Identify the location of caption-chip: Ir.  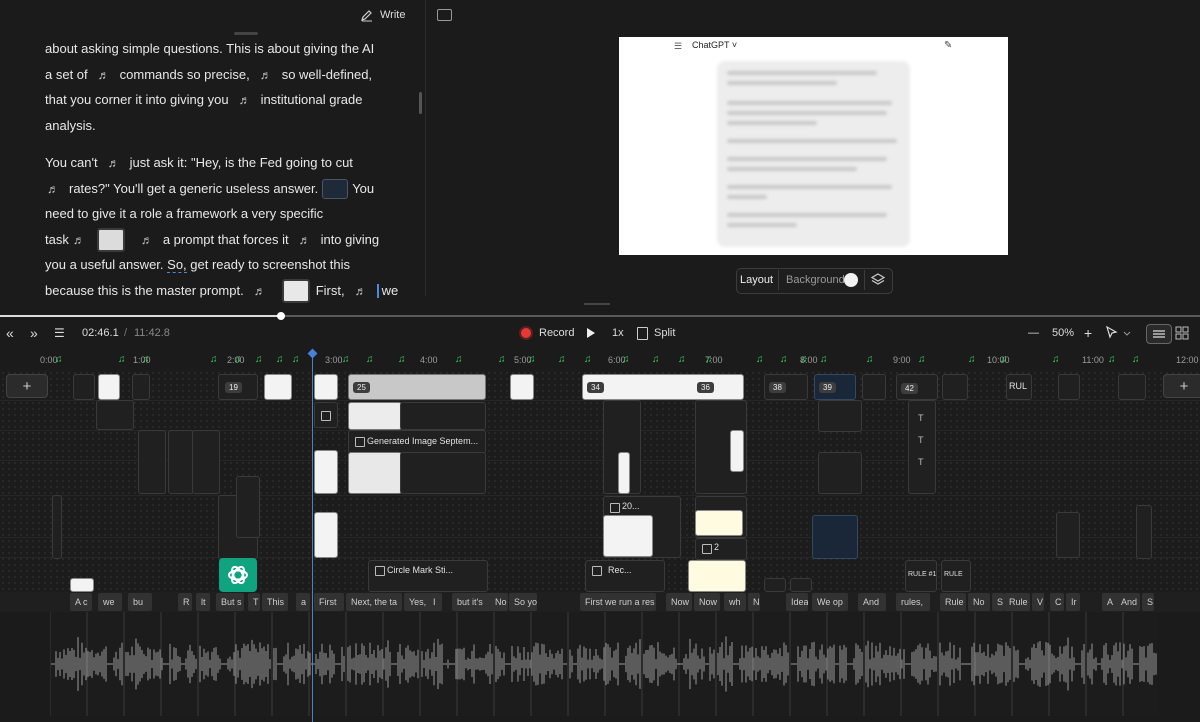
(1073, 602).